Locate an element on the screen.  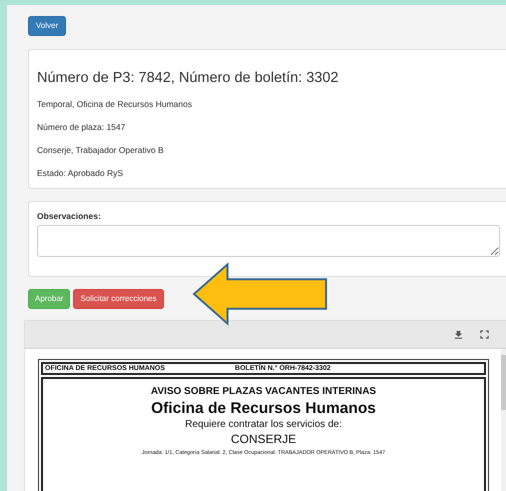
summary-line: Estado: Aprobado RyS is located at coordinates (80, 173).